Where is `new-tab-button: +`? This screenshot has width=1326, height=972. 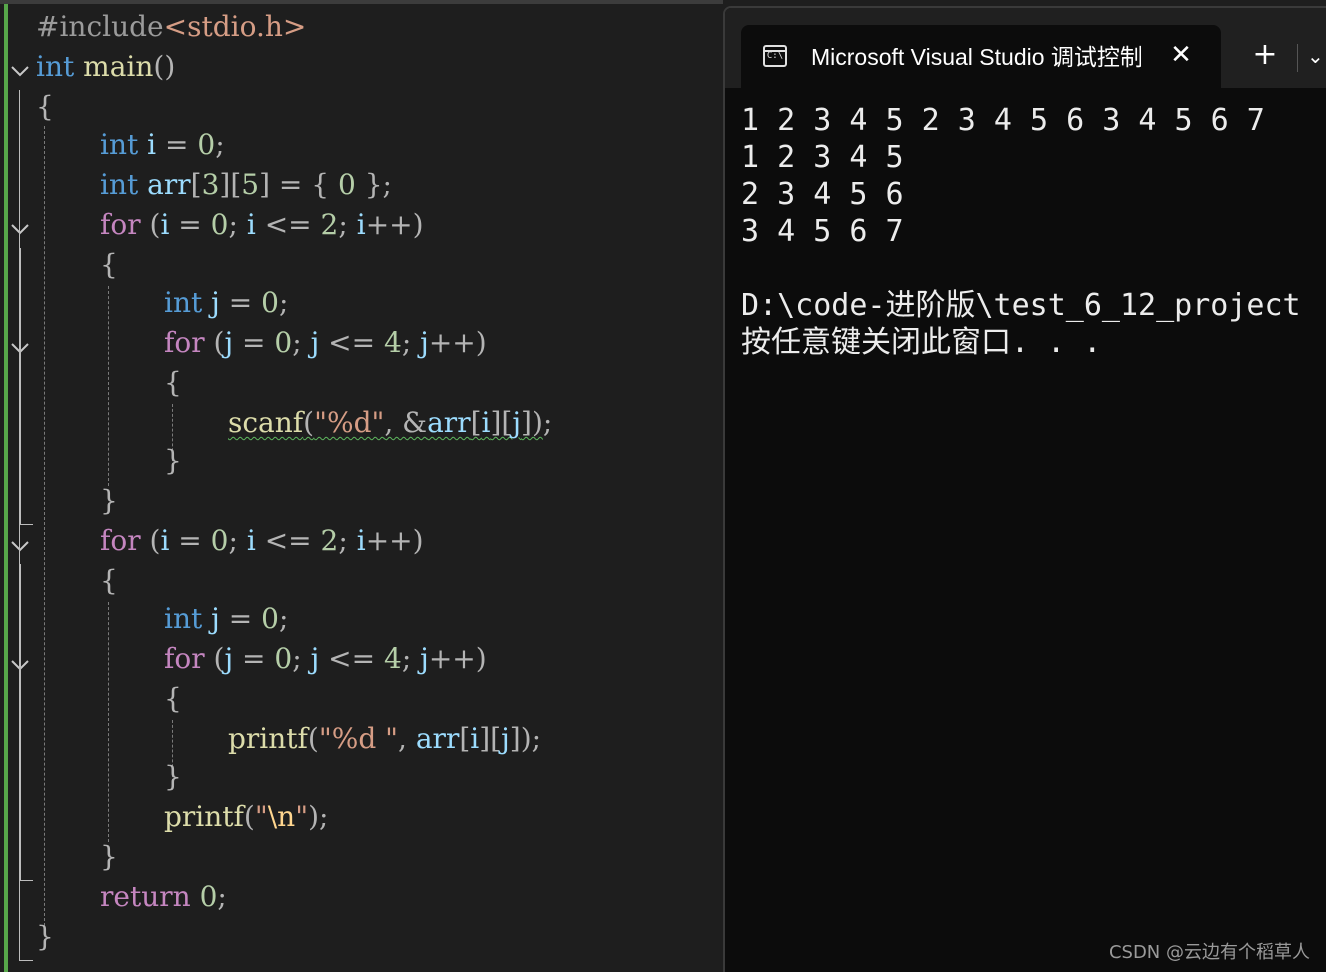
new-tab-button: + is located at coordinates (1265, 56).